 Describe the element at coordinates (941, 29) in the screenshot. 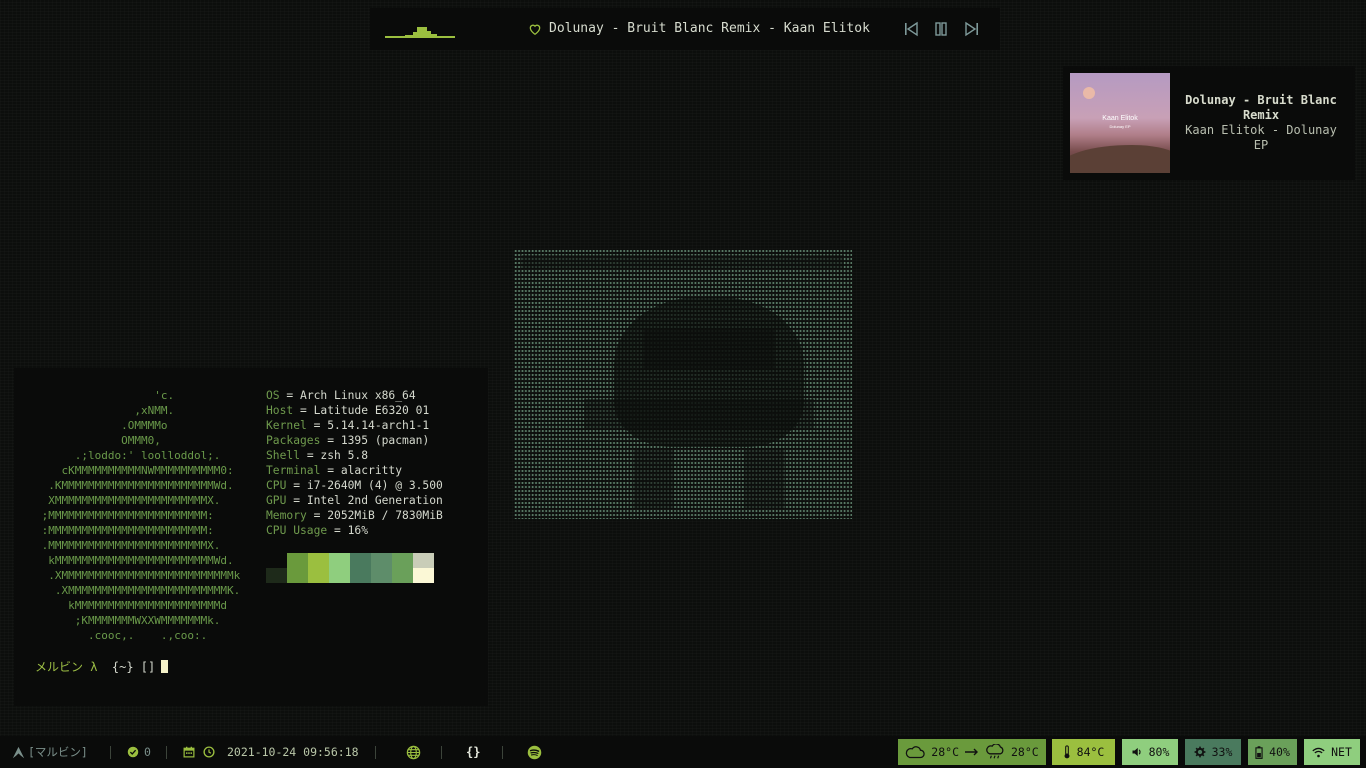

I see `pause-icon` at that location.